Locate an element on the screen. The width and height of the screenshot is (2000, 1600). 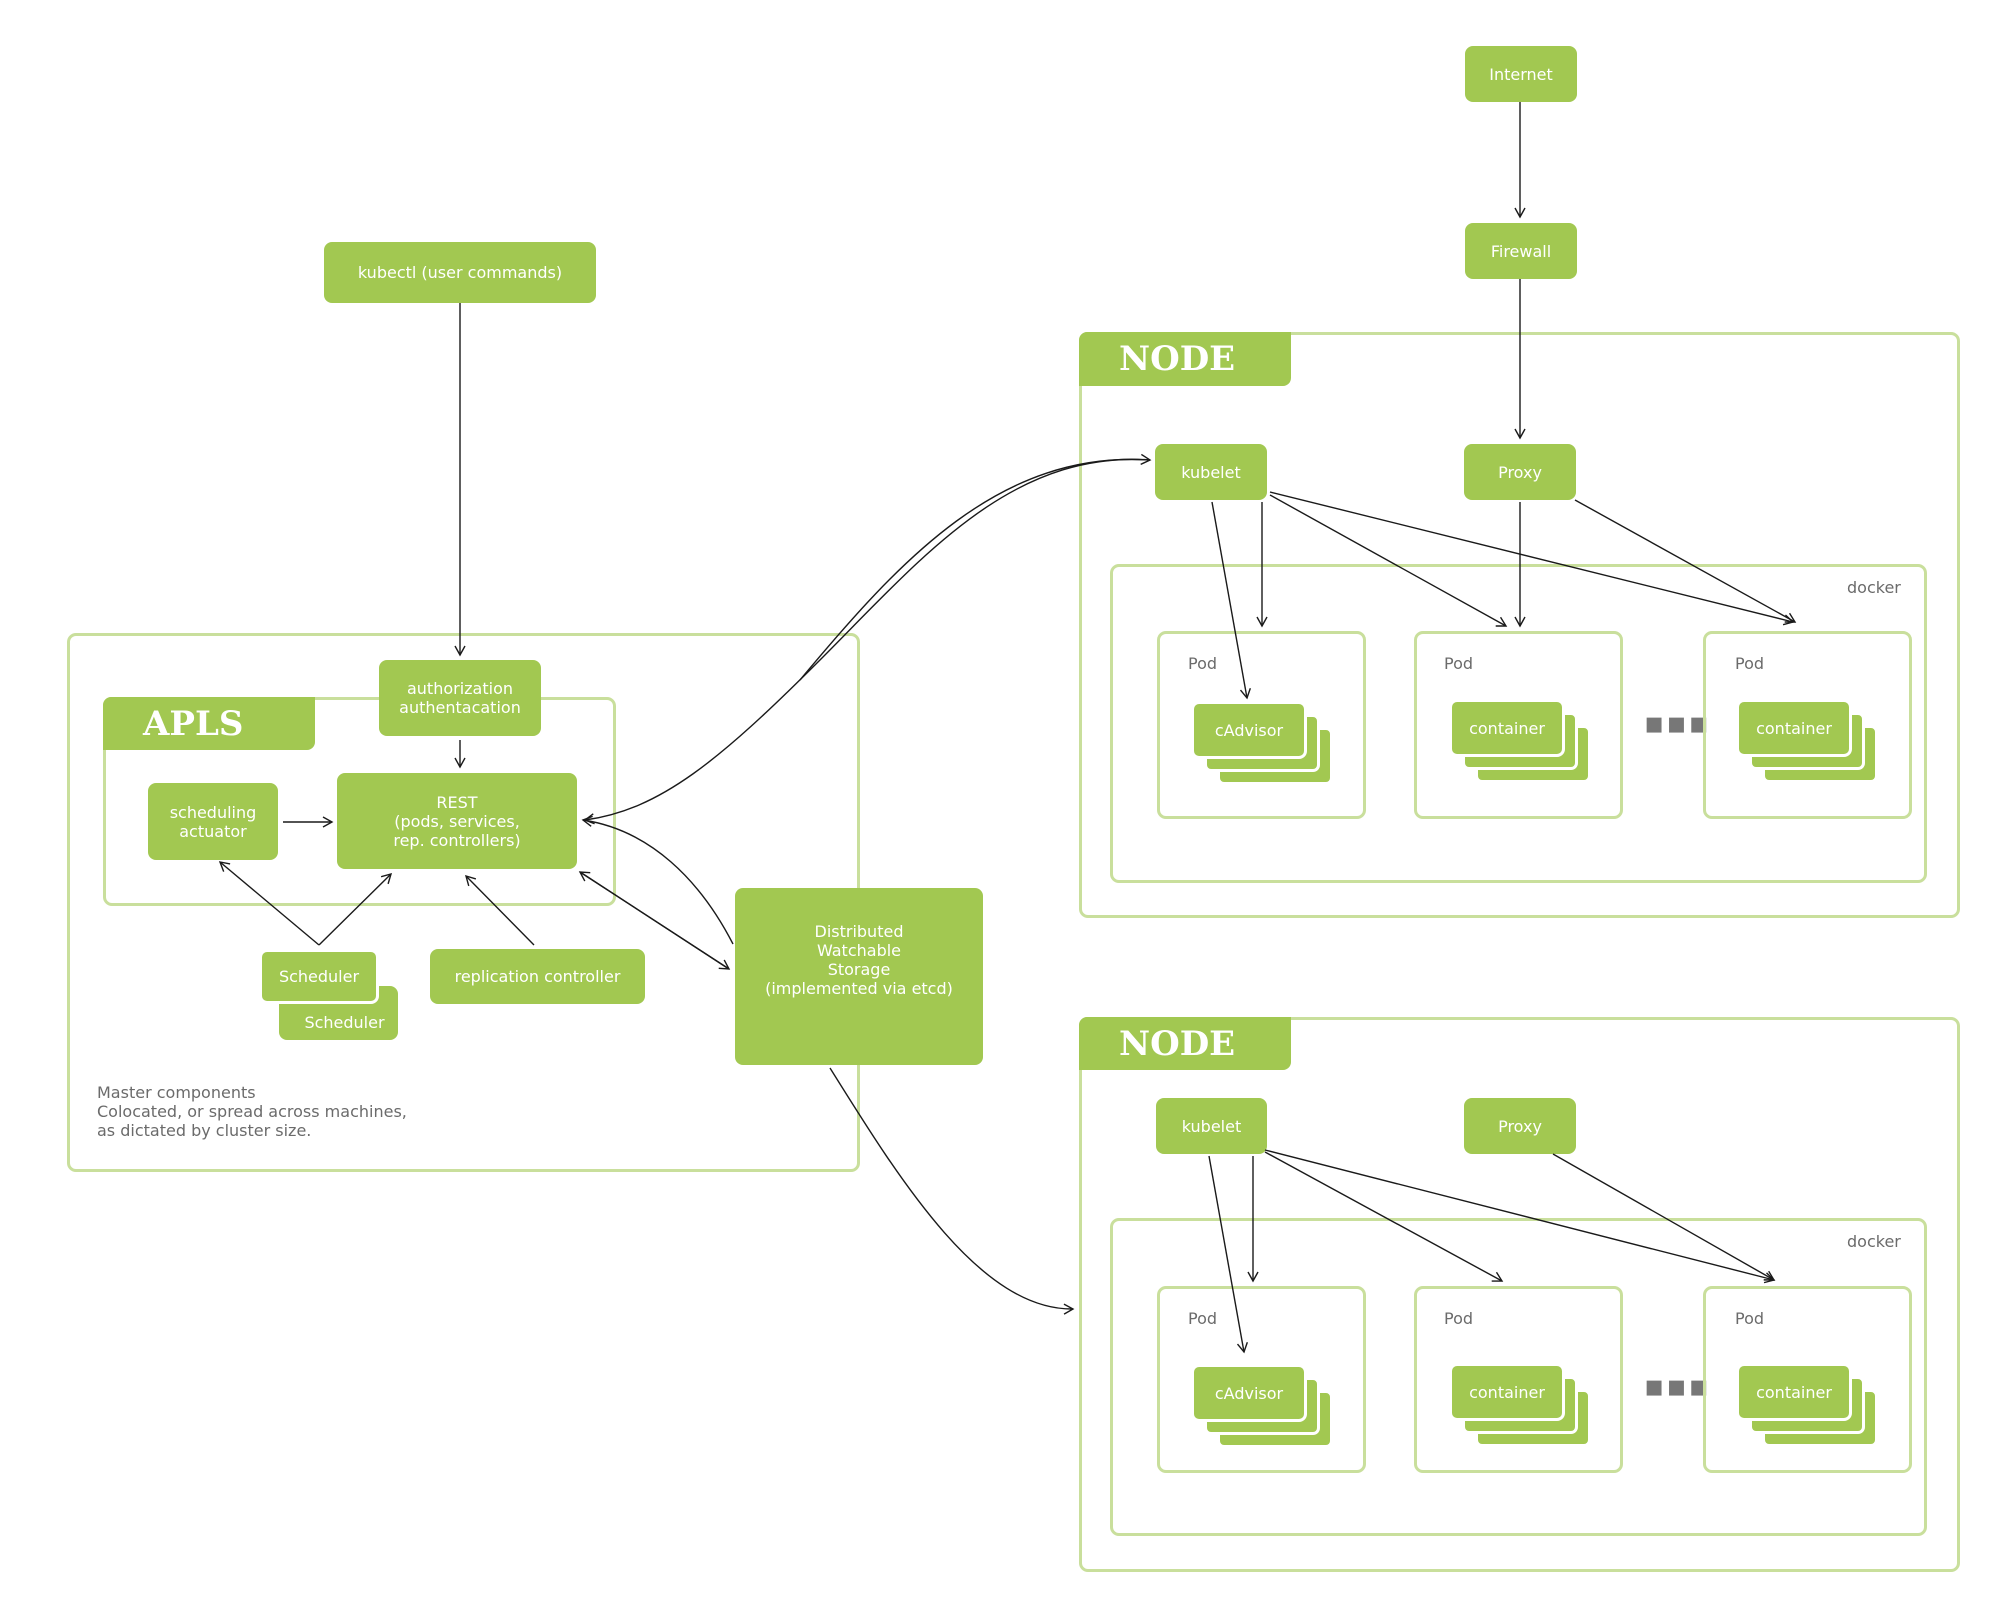
master-note-line1: Master components is located at coordinates (176, 1092).